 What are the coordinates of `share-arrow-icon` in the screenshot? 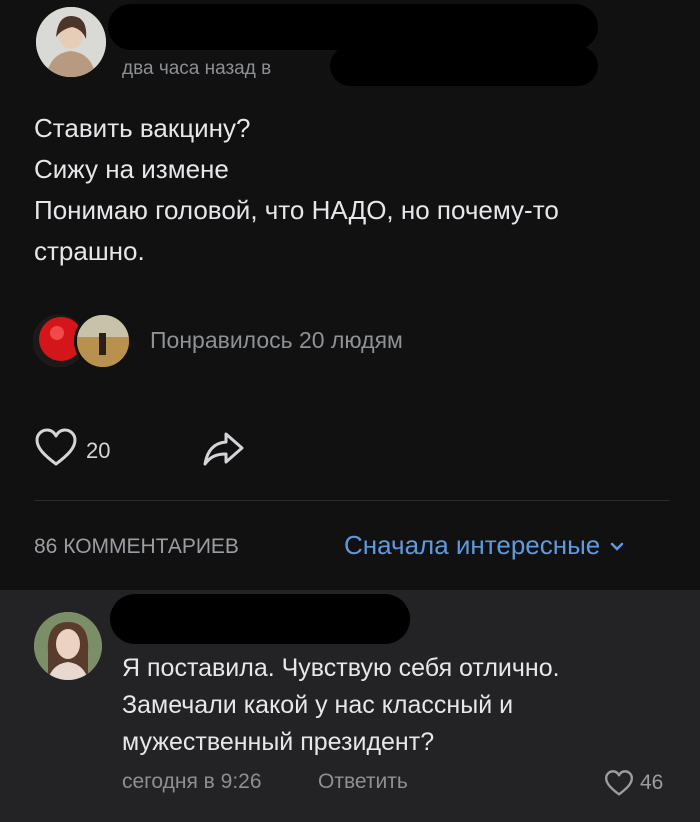 It's located at (223, 449).